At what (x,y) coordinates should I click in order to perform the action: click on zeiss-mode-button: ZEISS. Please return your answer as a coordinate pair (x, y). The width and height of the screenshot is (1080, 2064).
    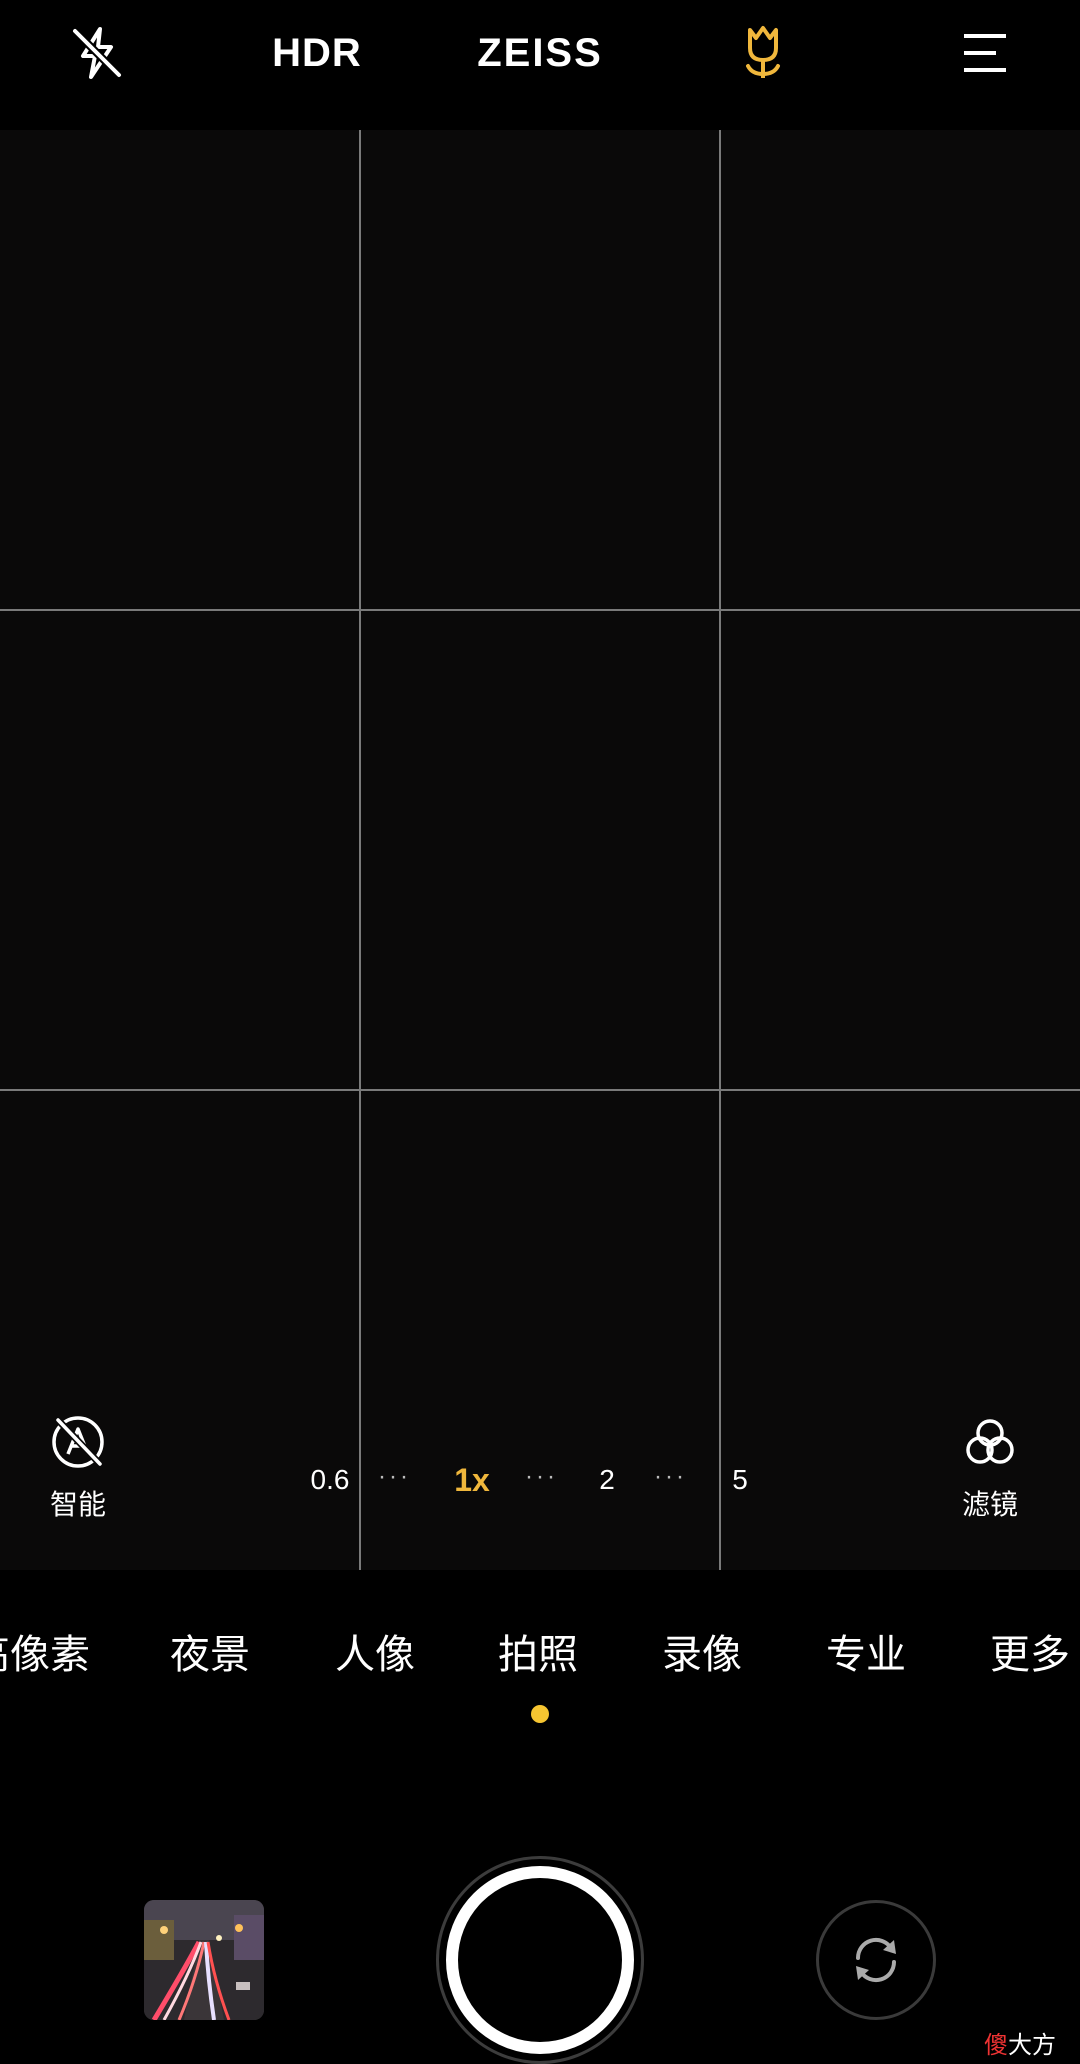
    Looking at the image, I should click on (540, 53).